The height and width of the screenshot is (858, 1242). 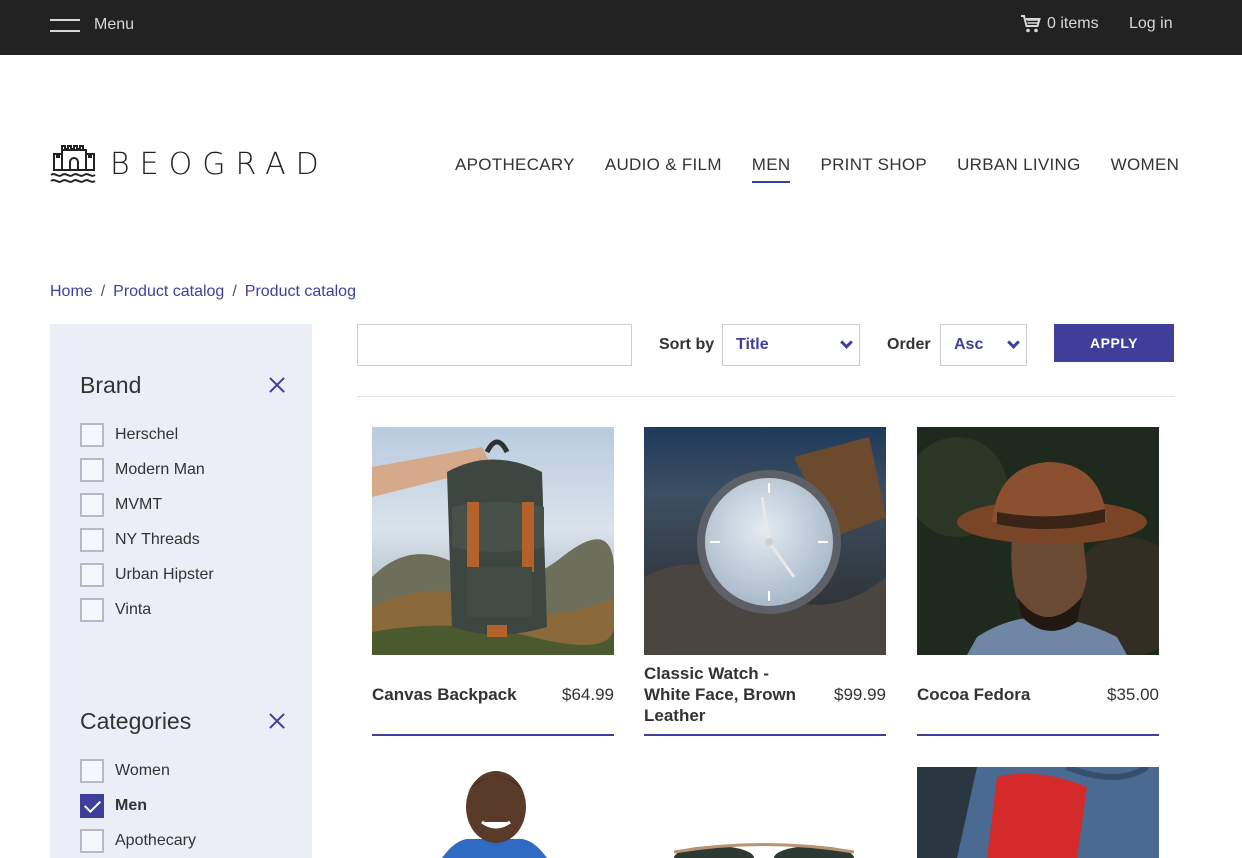 I want to click on brand-facet-title: Brand, so click(x=111, y=384).